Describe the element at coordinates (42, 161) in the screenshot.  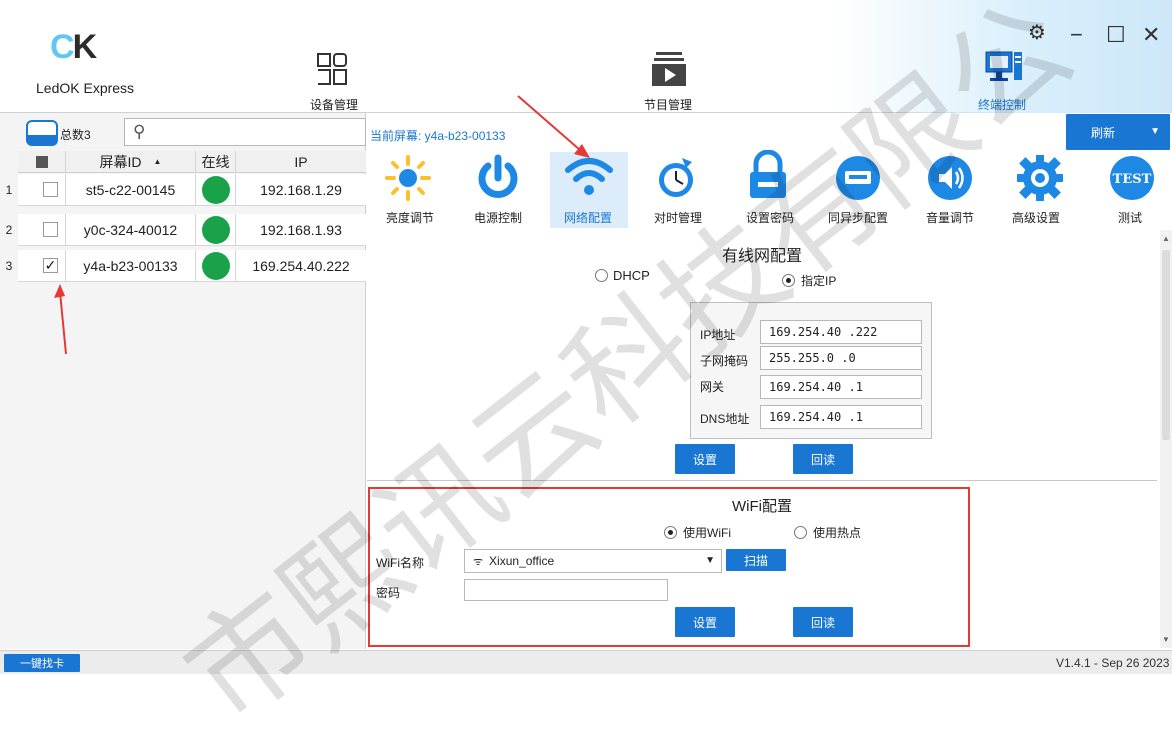
I see `select-all-checkbox` at that location.